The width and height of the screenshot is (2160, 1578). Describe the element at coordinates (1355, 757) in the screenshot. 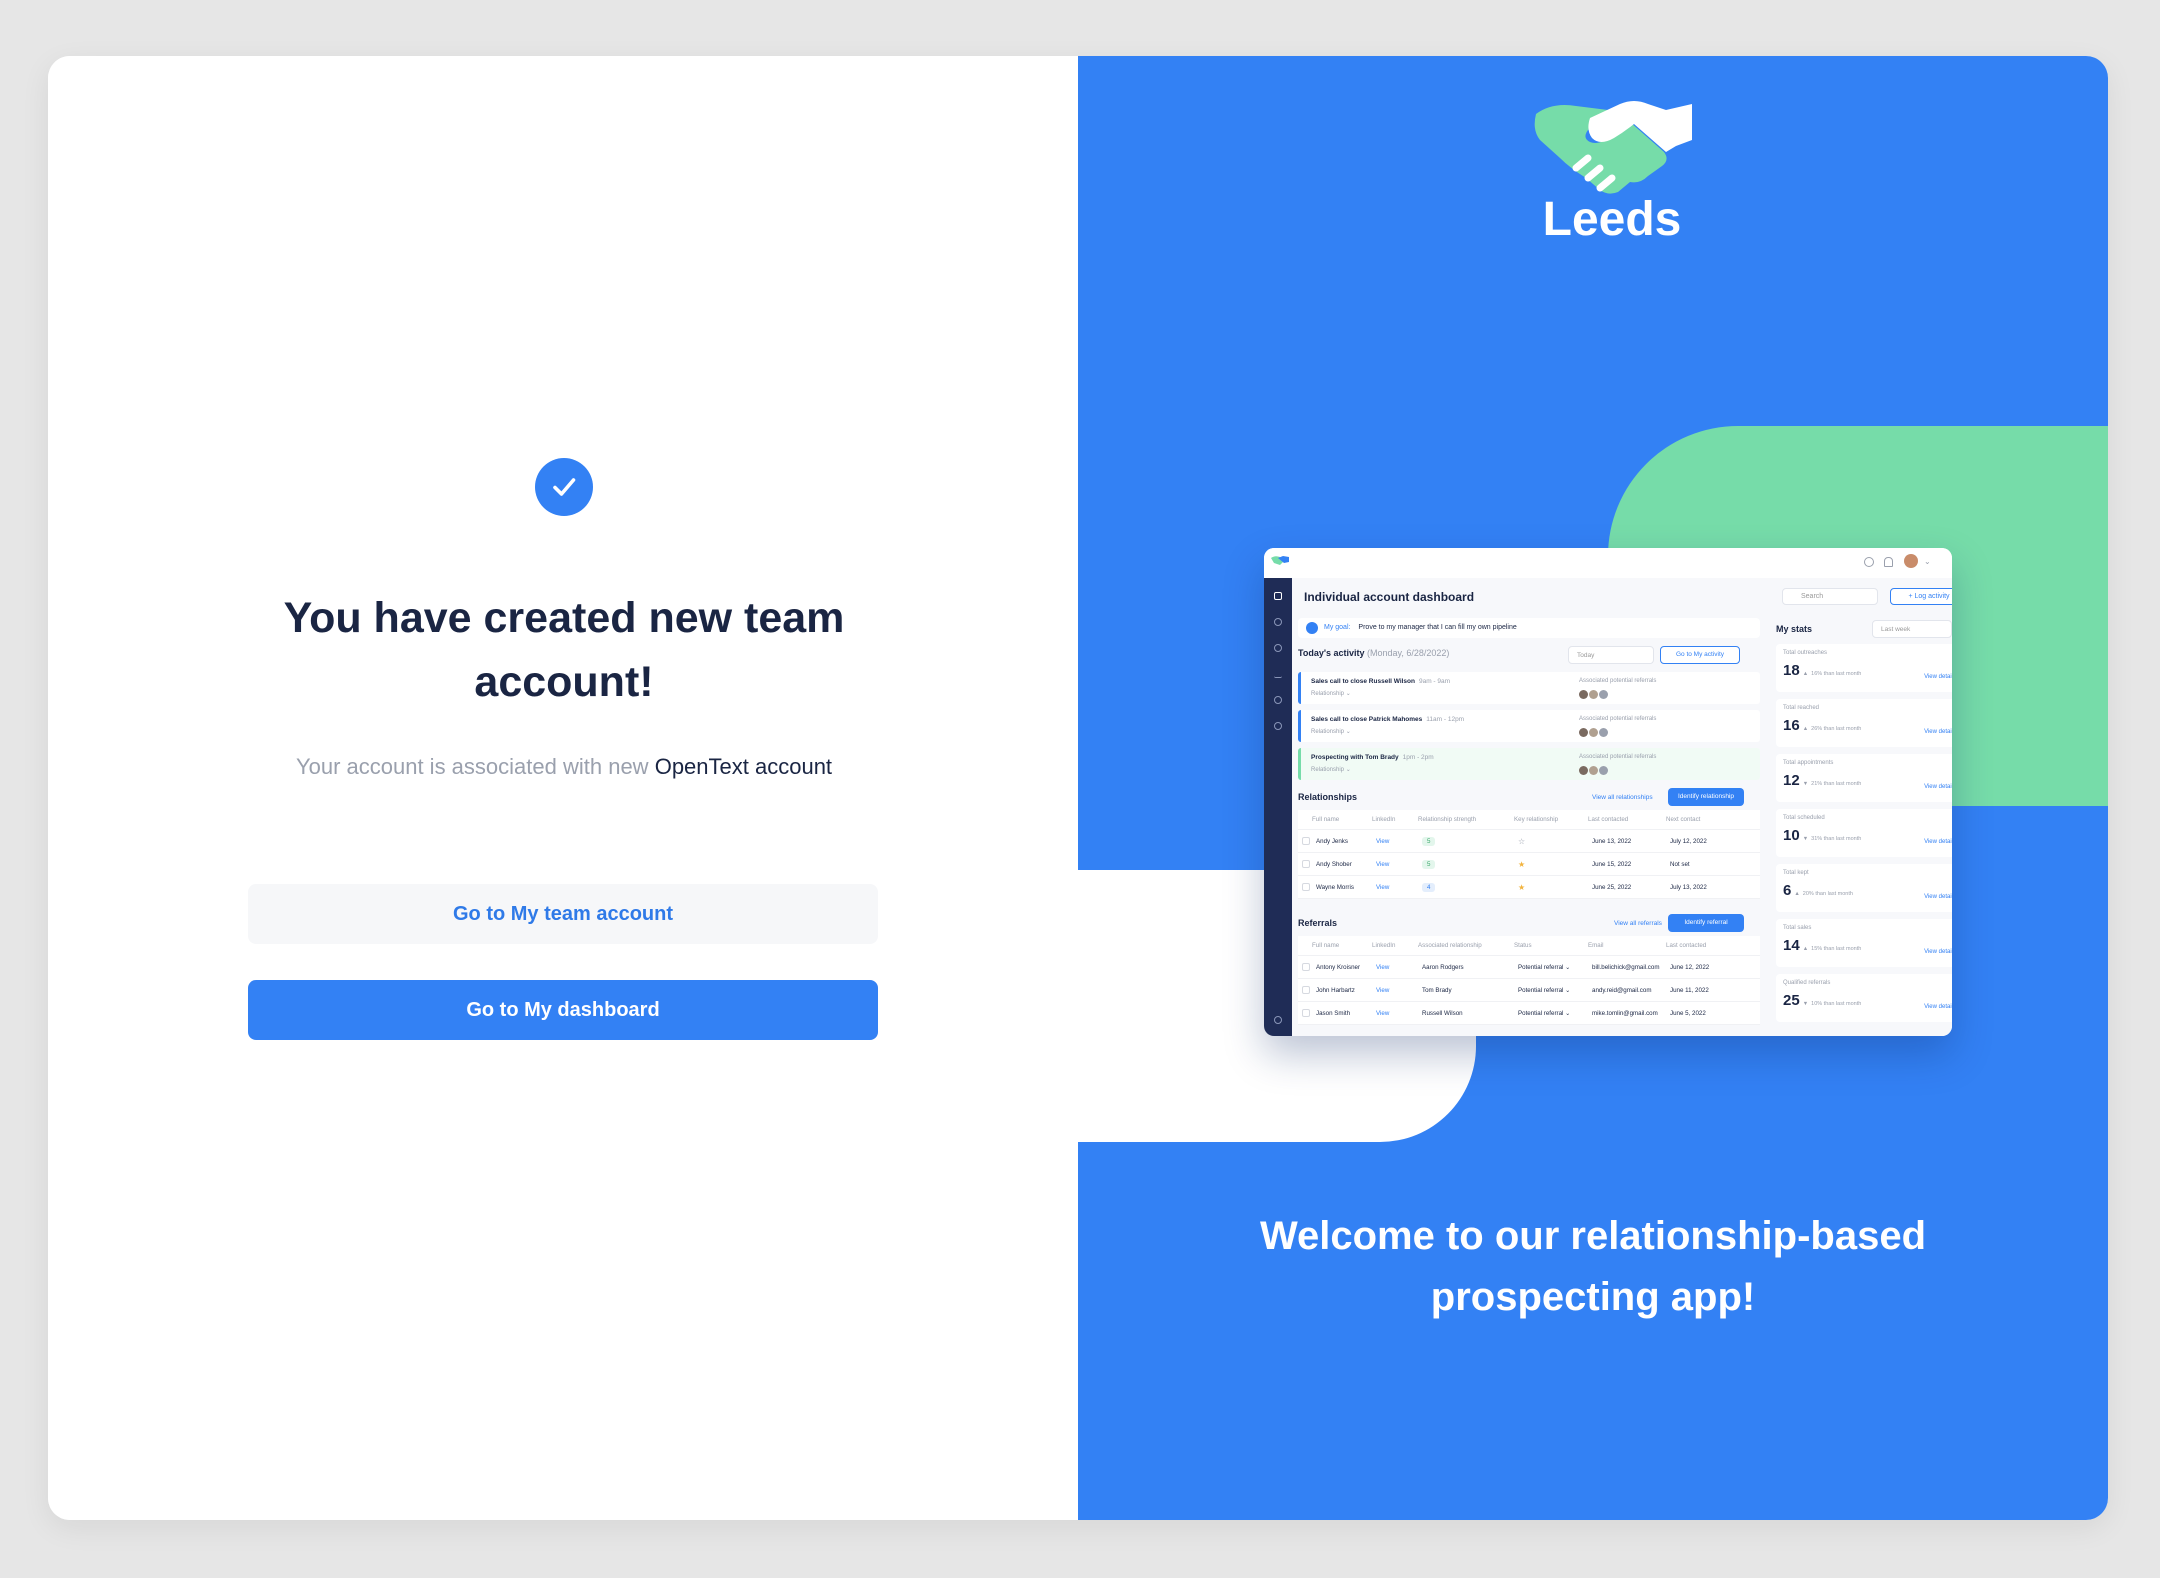

I see `activity-name: Prospecting with Tom Brady` at that location.